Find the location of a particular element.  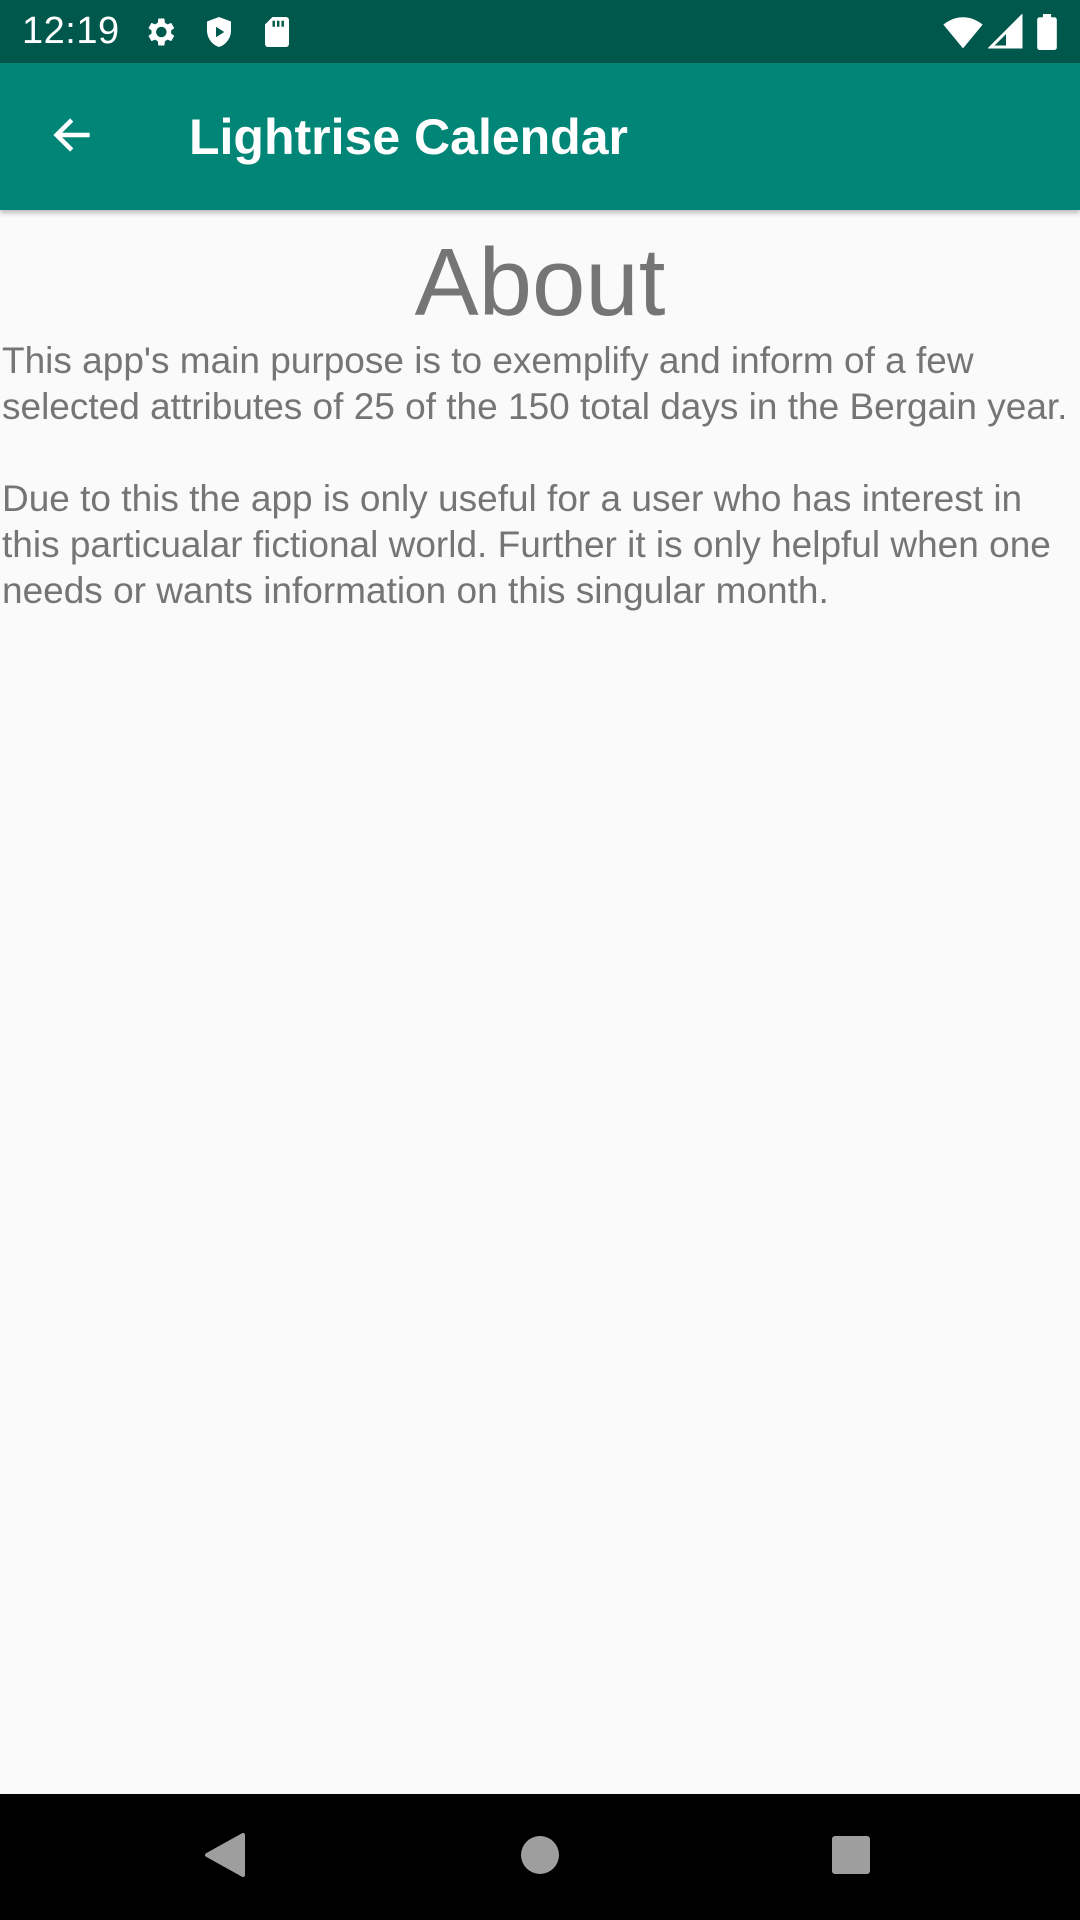

back-triangle-icon is located at coordinates (225, 1857).